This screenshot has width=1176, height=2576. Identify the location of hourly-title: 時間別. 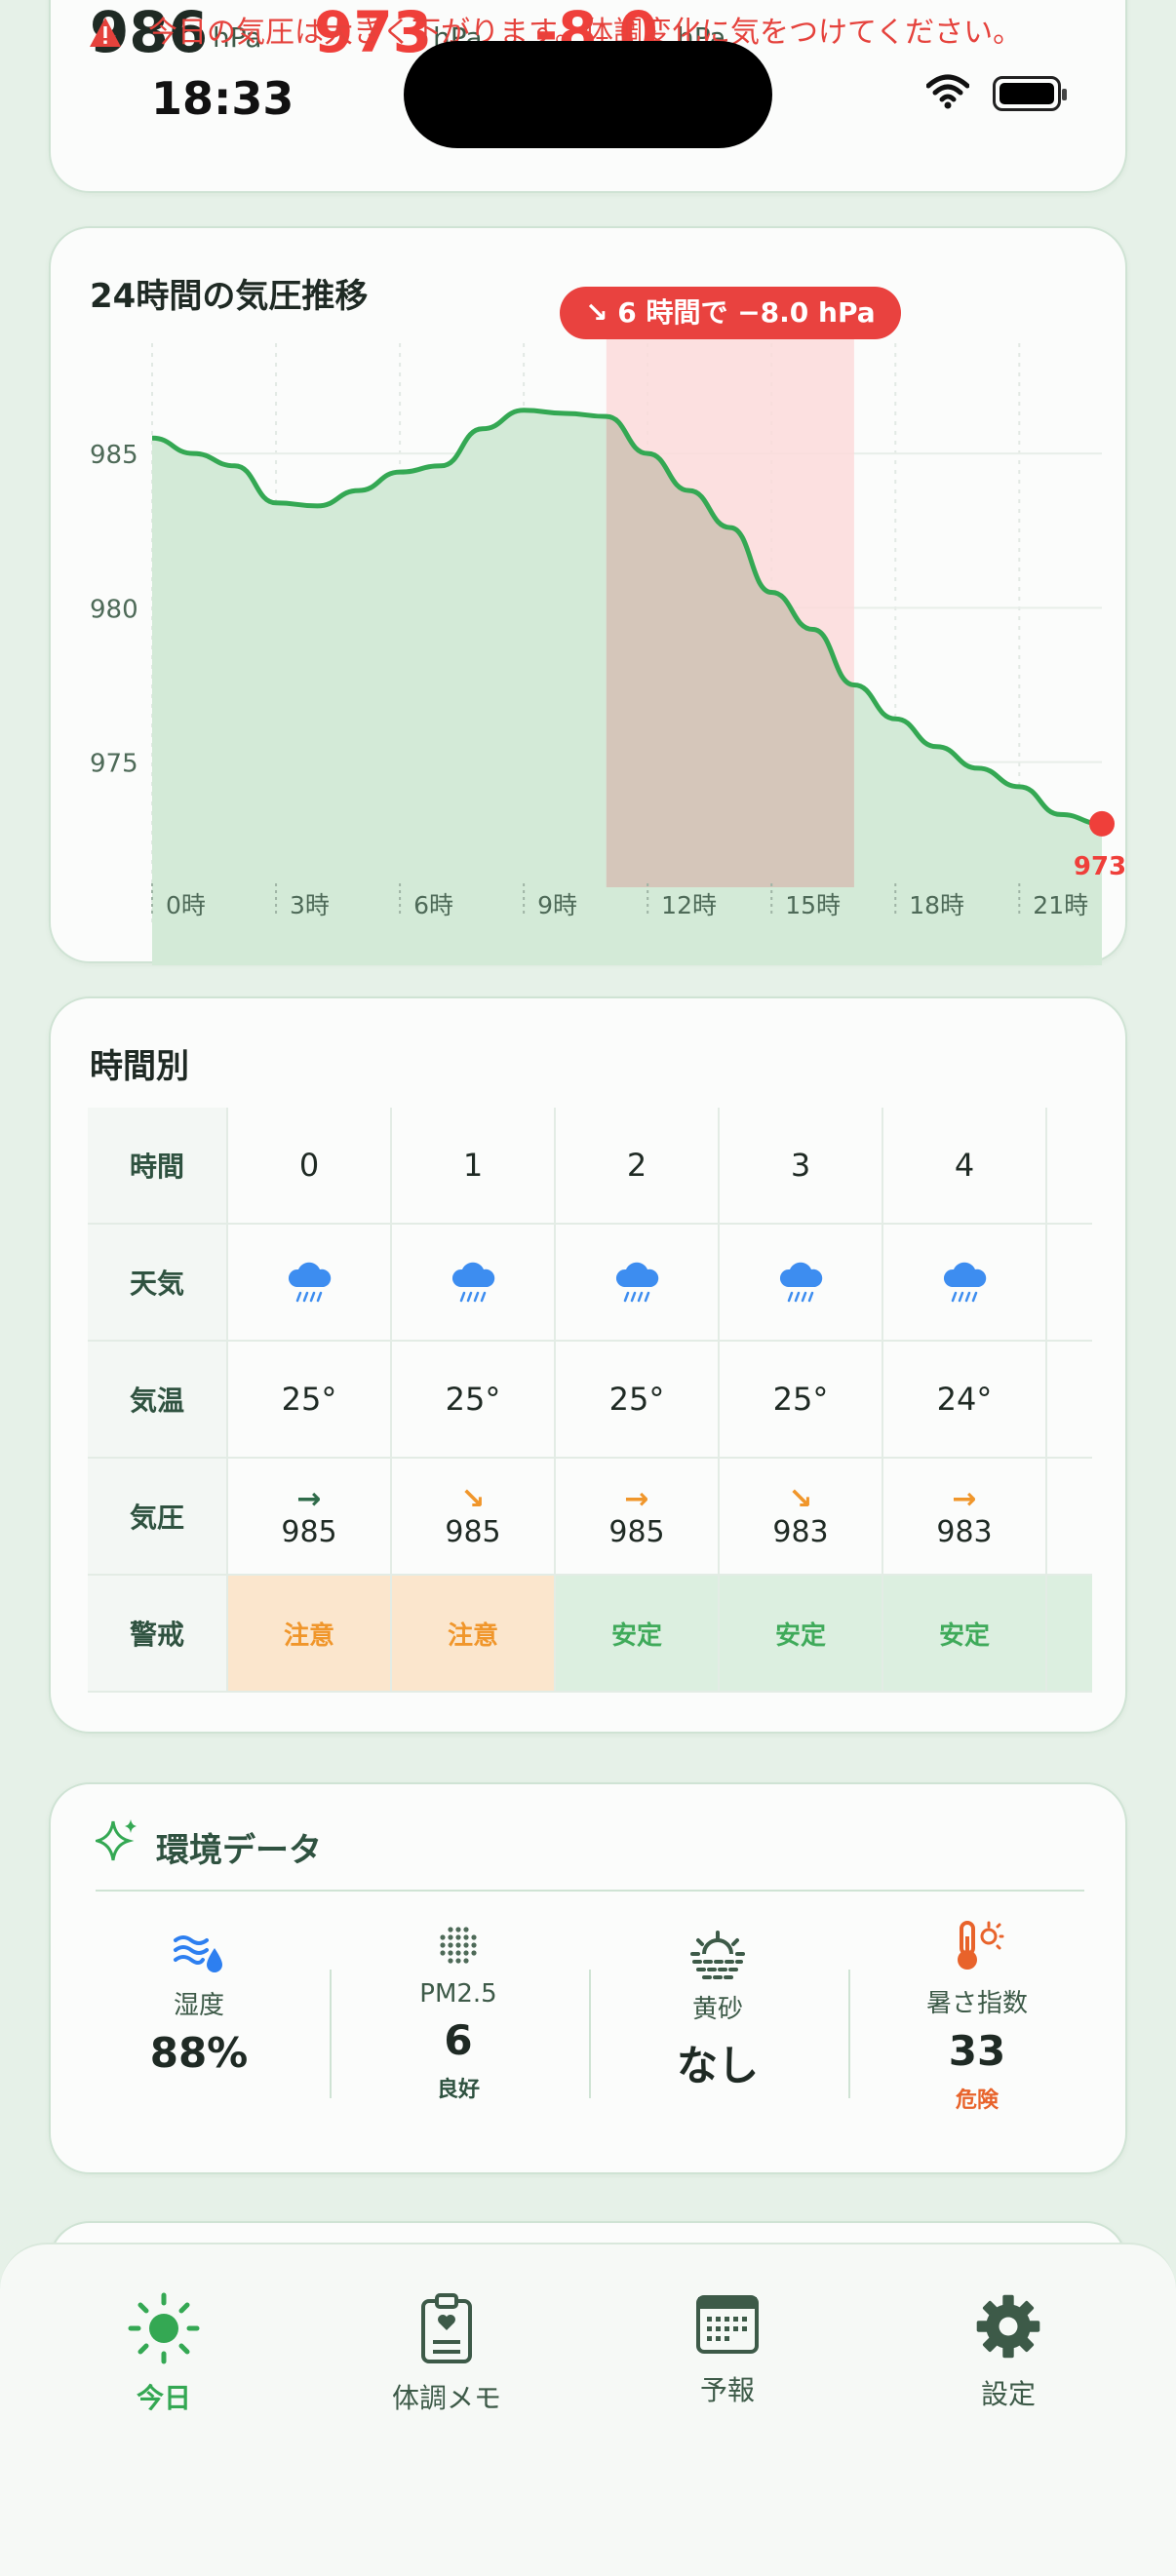
(139, 1066).